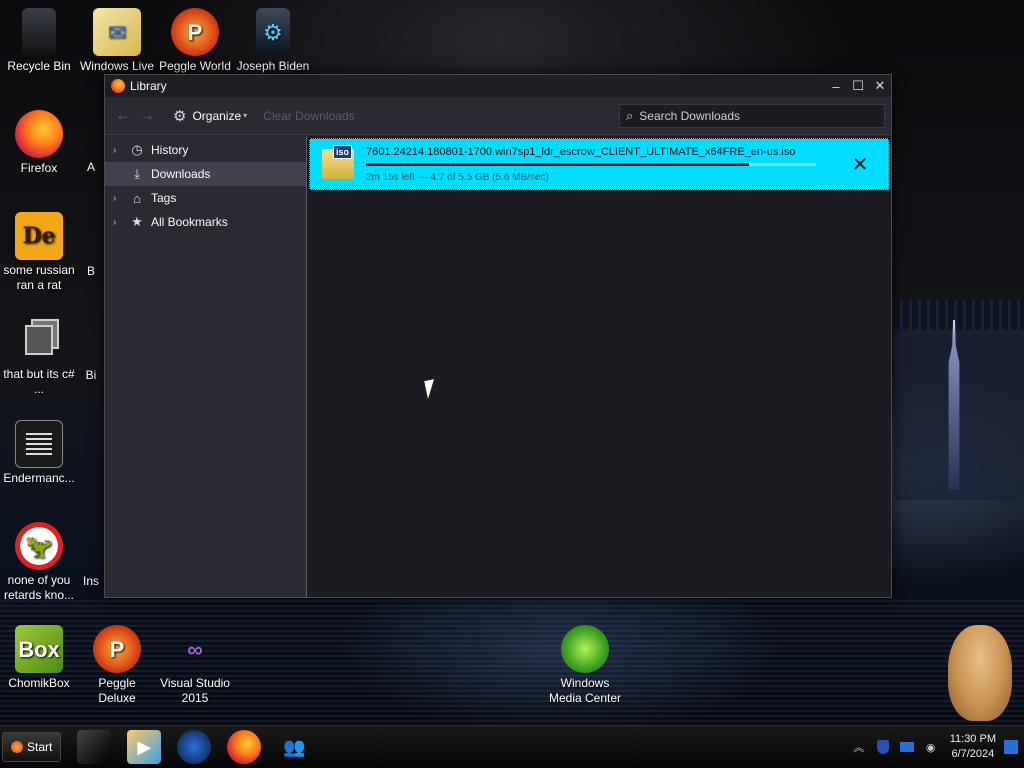 This screenshot has height=768, width=1024. I want to click on firefox-icon, so click(118, 86).